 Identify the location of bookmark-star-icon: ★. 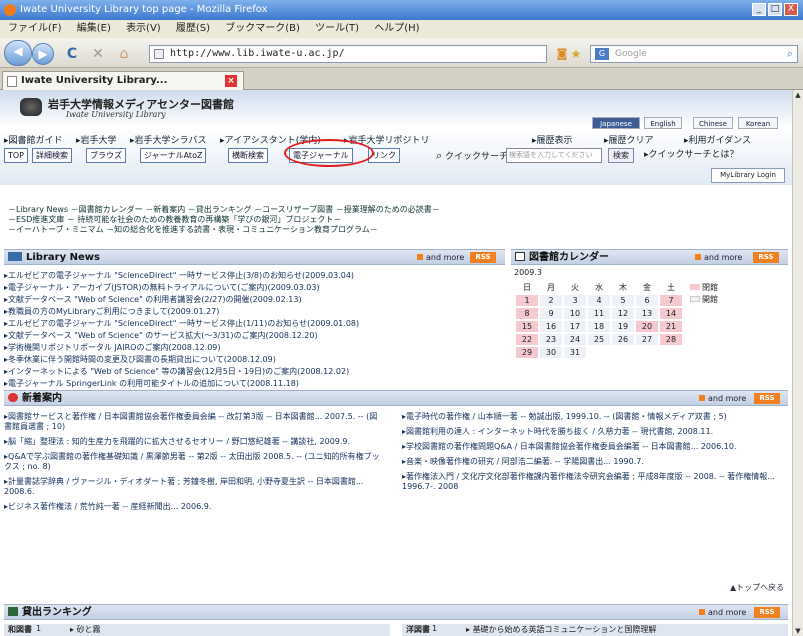
(576, 54).